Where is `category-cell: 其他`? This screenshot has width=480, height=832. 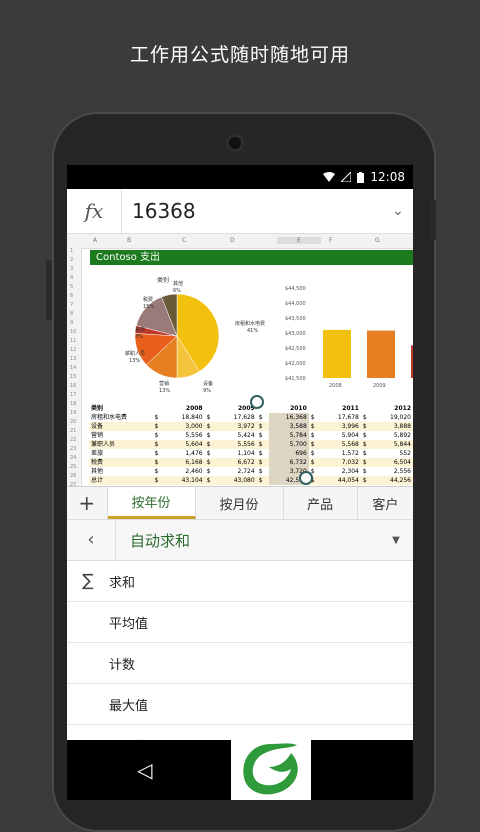 category-cell: 其他 is located at coordinates (121, 471).